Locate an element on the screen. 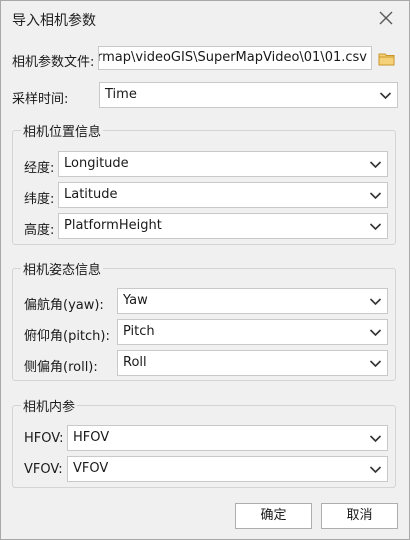  roll-value: Roll is located at coordinates (135, 362).